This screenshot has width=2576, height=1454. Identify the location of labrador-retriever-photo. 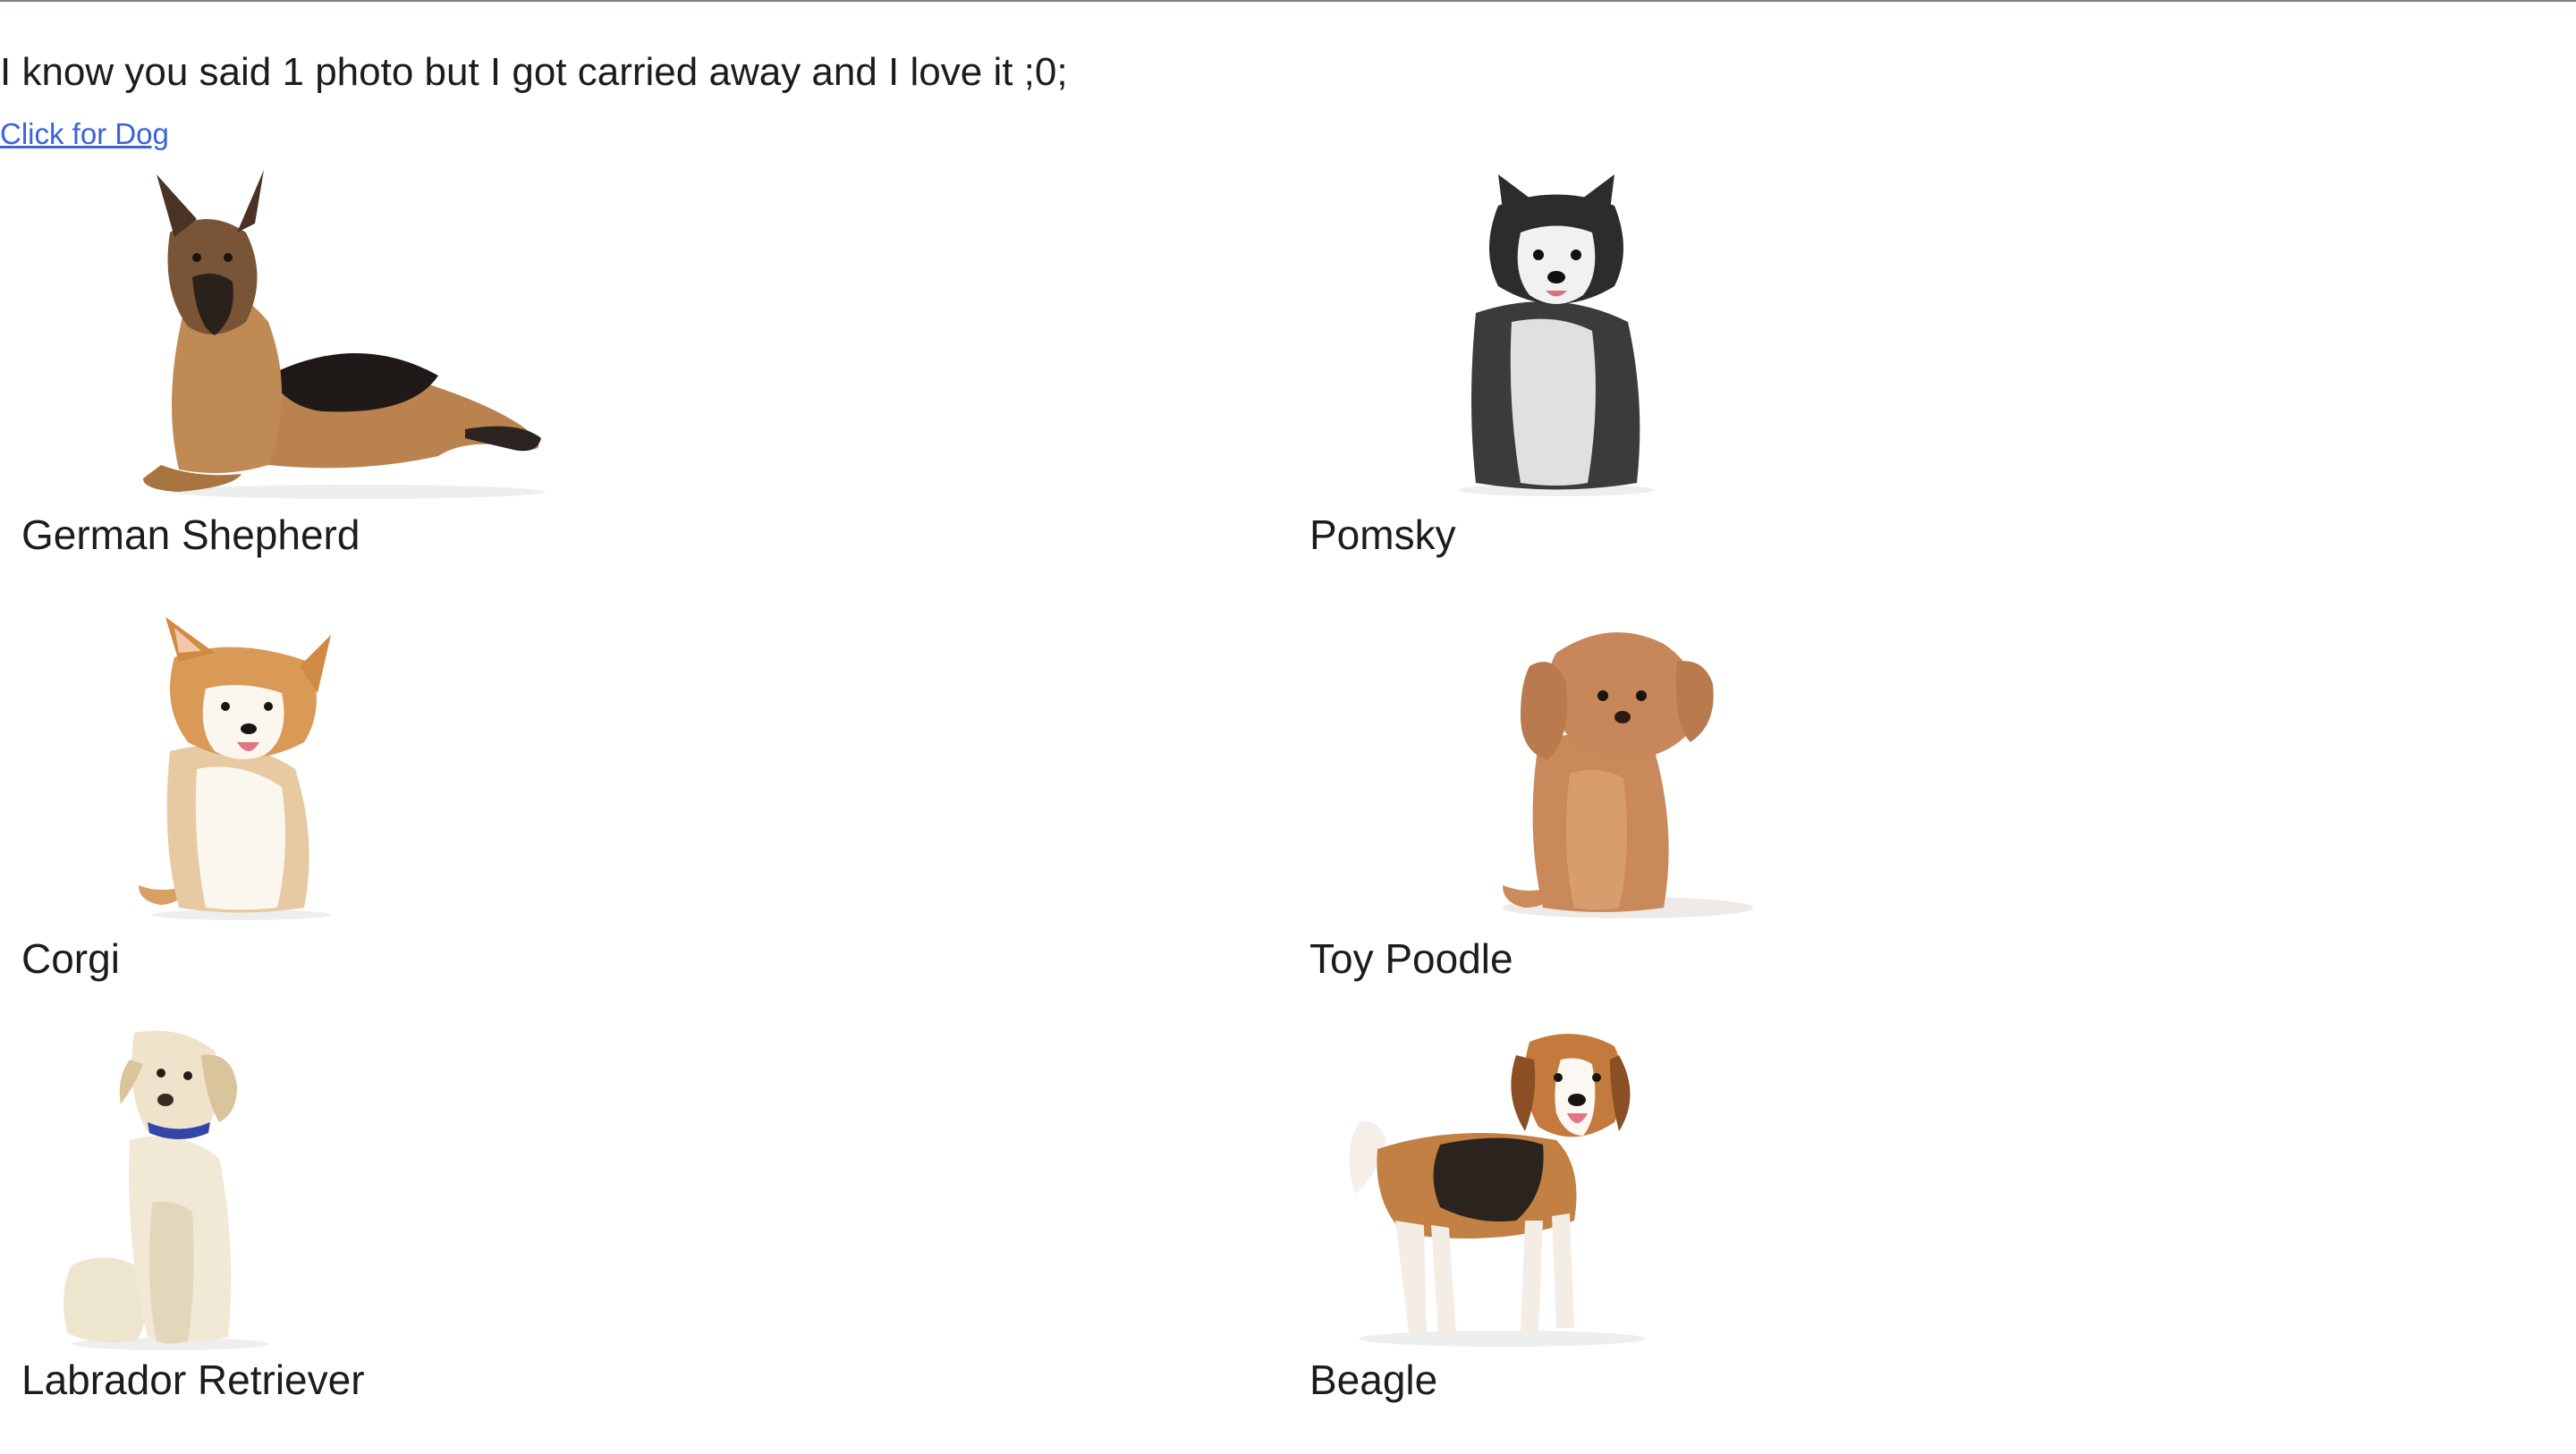
(166, 1190).